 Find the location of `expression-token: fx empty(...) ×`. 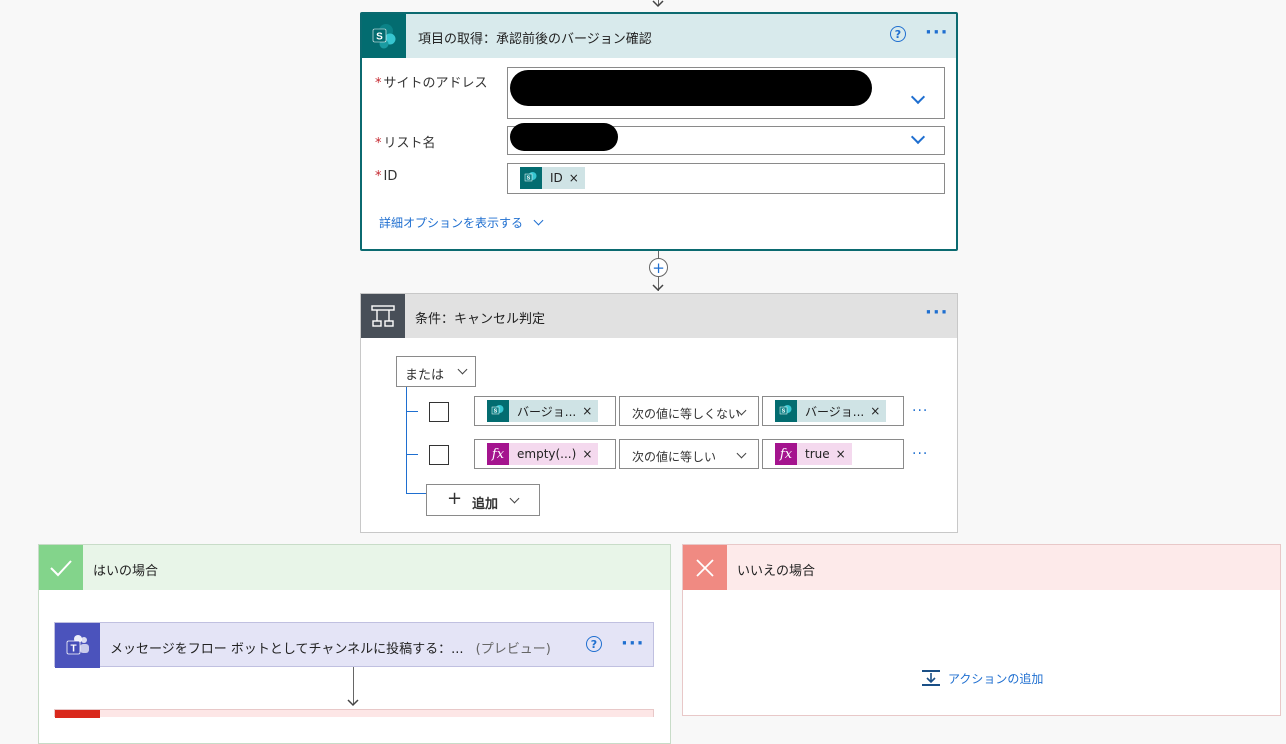

expression-token: fx empty(...) × is located at coordinates (543, 454).